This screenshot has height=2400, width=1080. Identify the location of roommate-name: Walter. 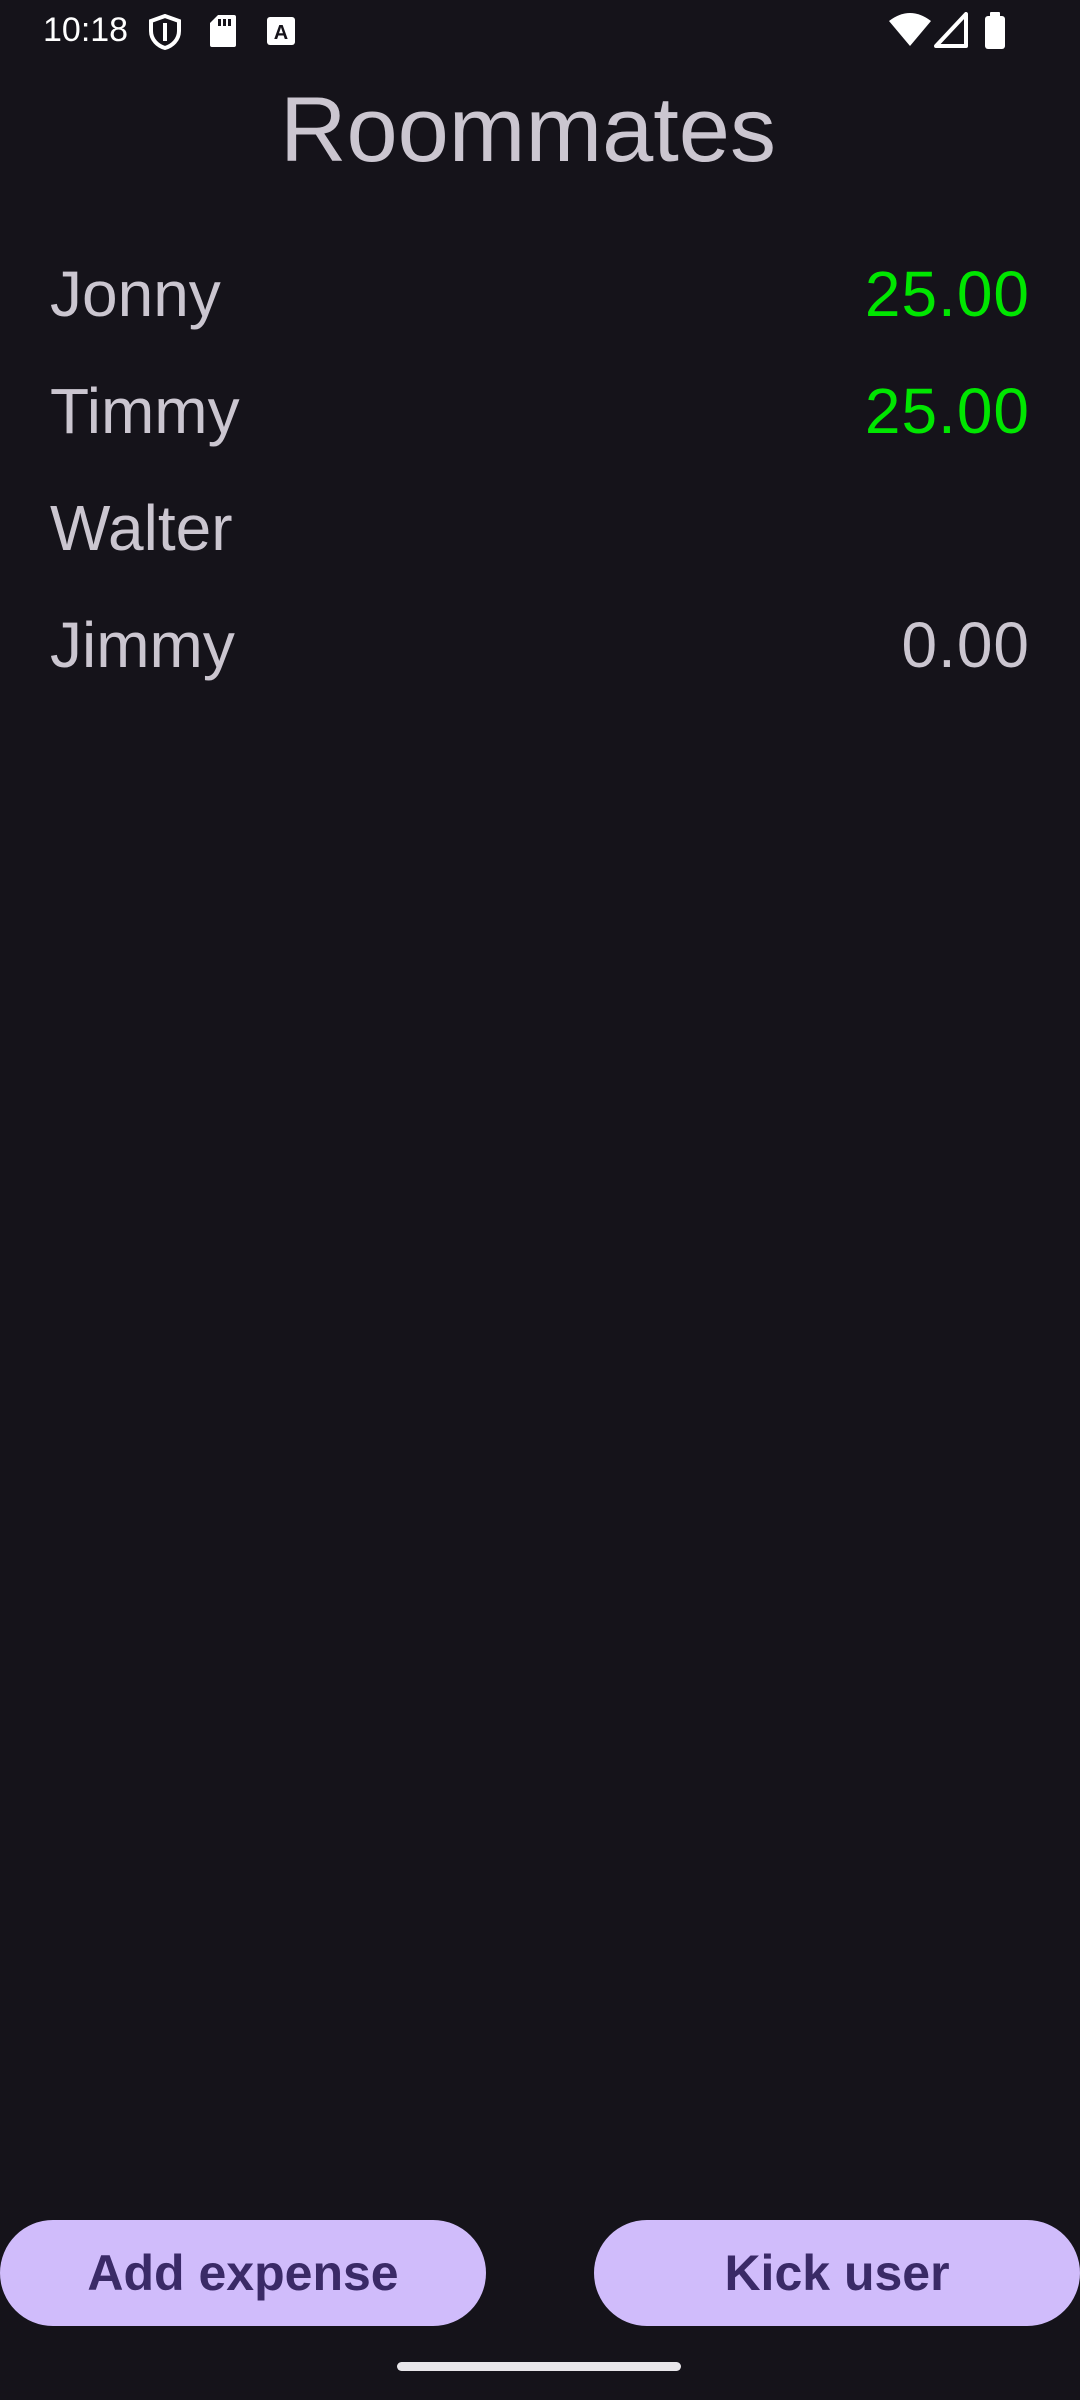
(141, 527).